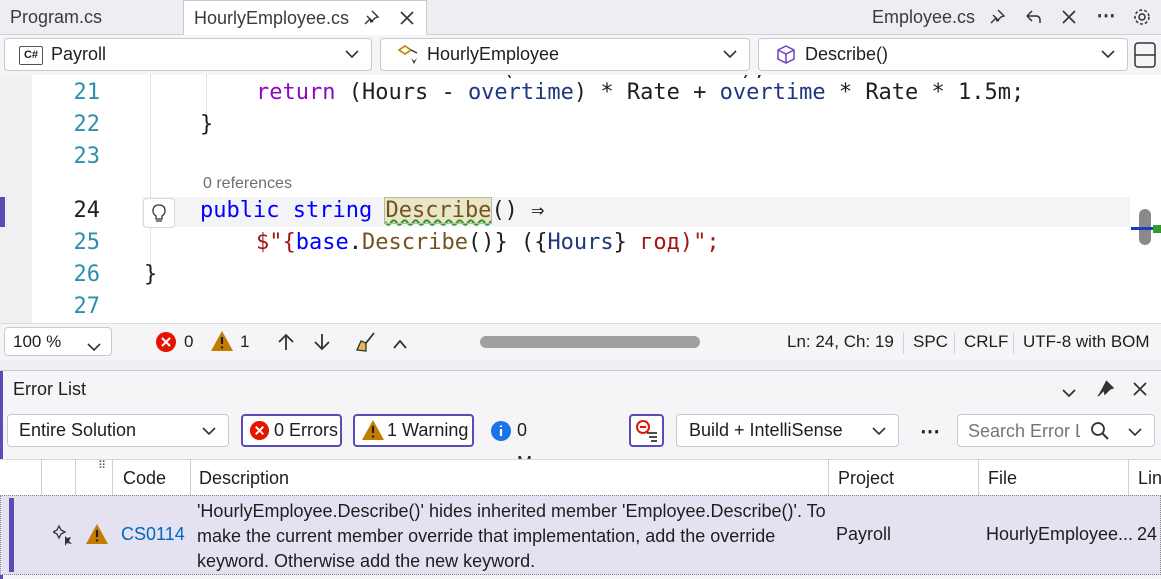  What do you see at coordinates (188, 342) in the screenshot?
I see `error-count: 0` at bounding box center [188, 342].